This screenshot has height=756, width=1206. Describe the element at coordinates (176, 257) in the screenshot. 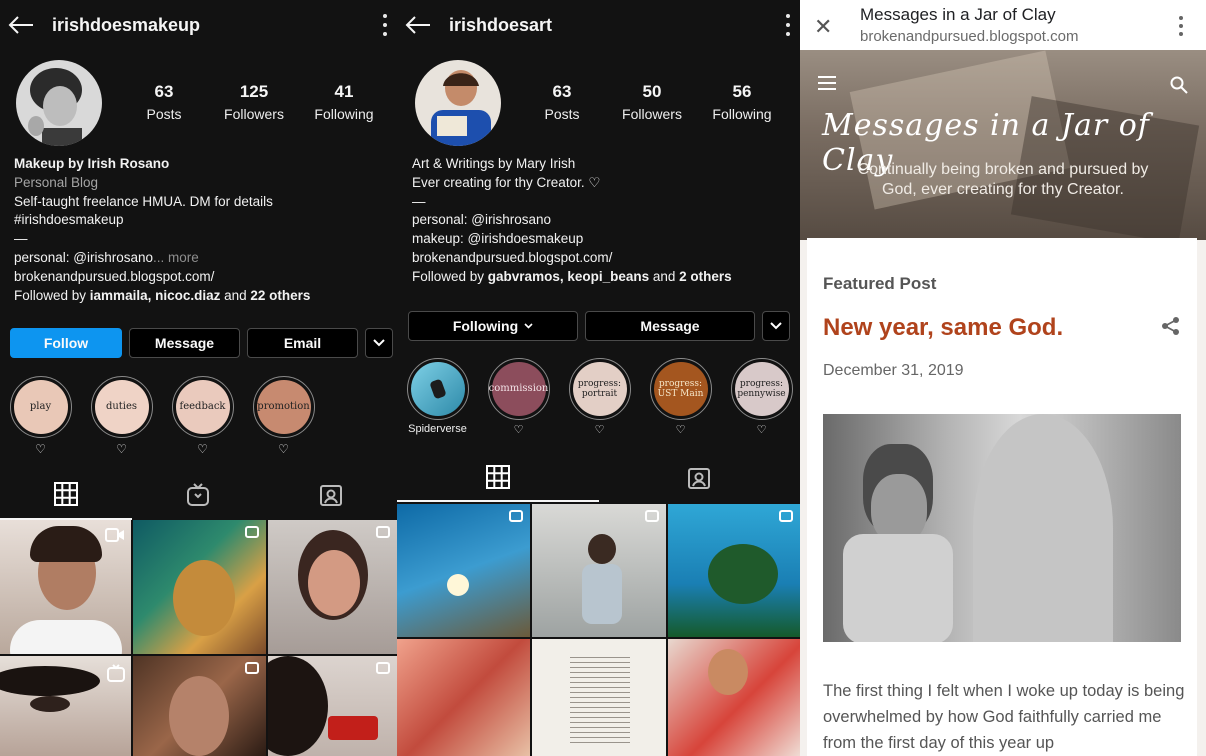

I see `more-link: ... more` at that location.